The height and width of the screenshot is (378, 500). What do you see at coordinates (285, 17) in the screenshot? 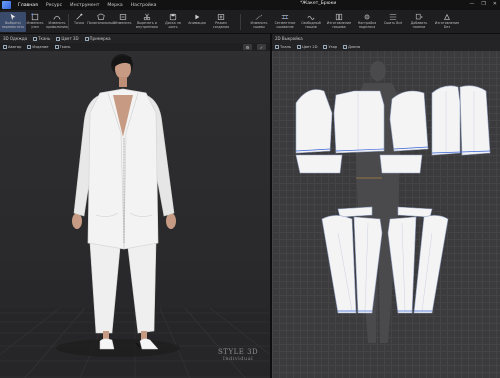
I see `segment-sew-icon` at bounding box center [285, 17].